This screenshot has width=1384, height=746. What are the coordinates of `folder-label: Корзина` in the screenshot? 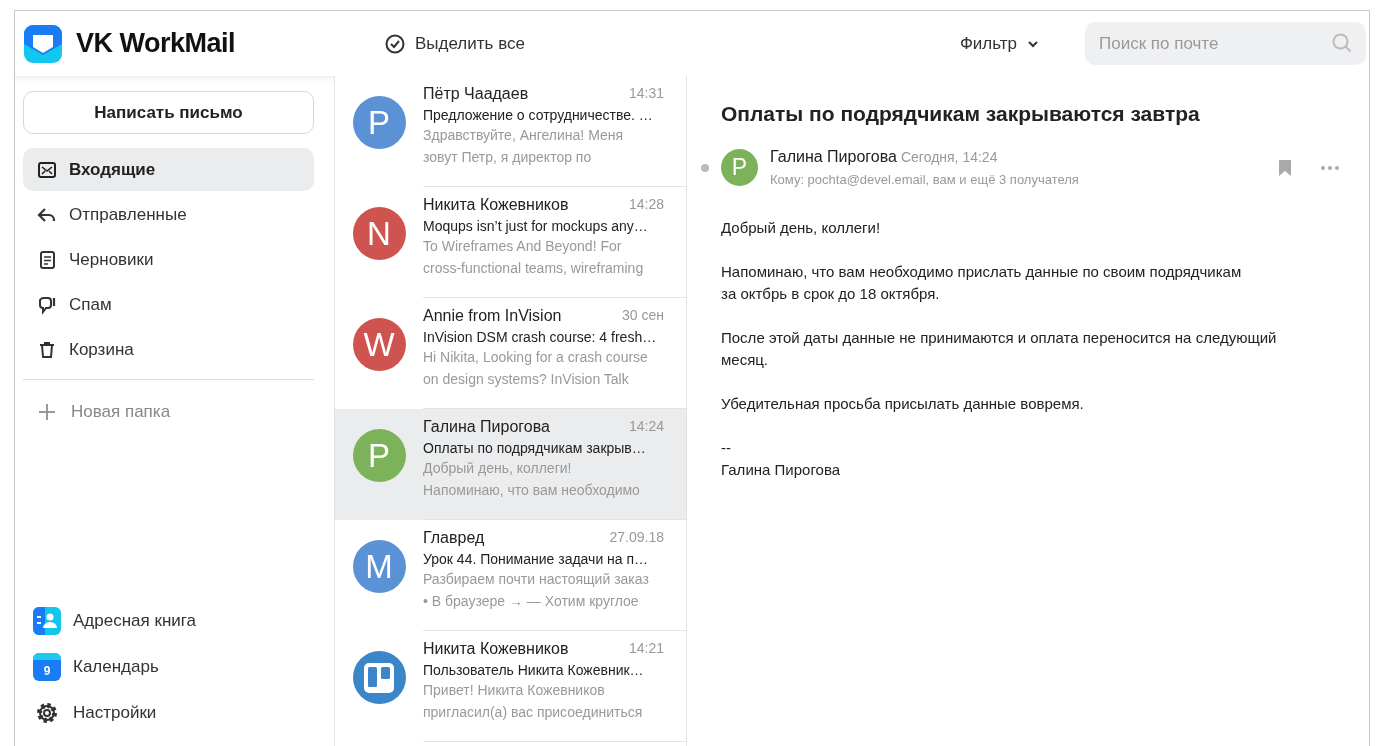 It's located at (101, 349).